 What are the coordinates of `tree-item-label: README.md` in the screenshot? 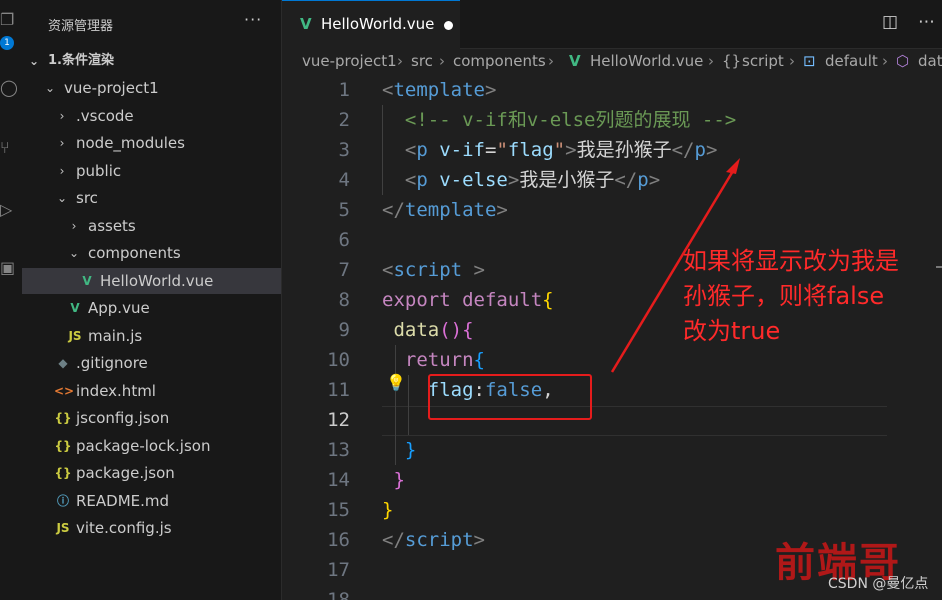 It's located at (123, 500).